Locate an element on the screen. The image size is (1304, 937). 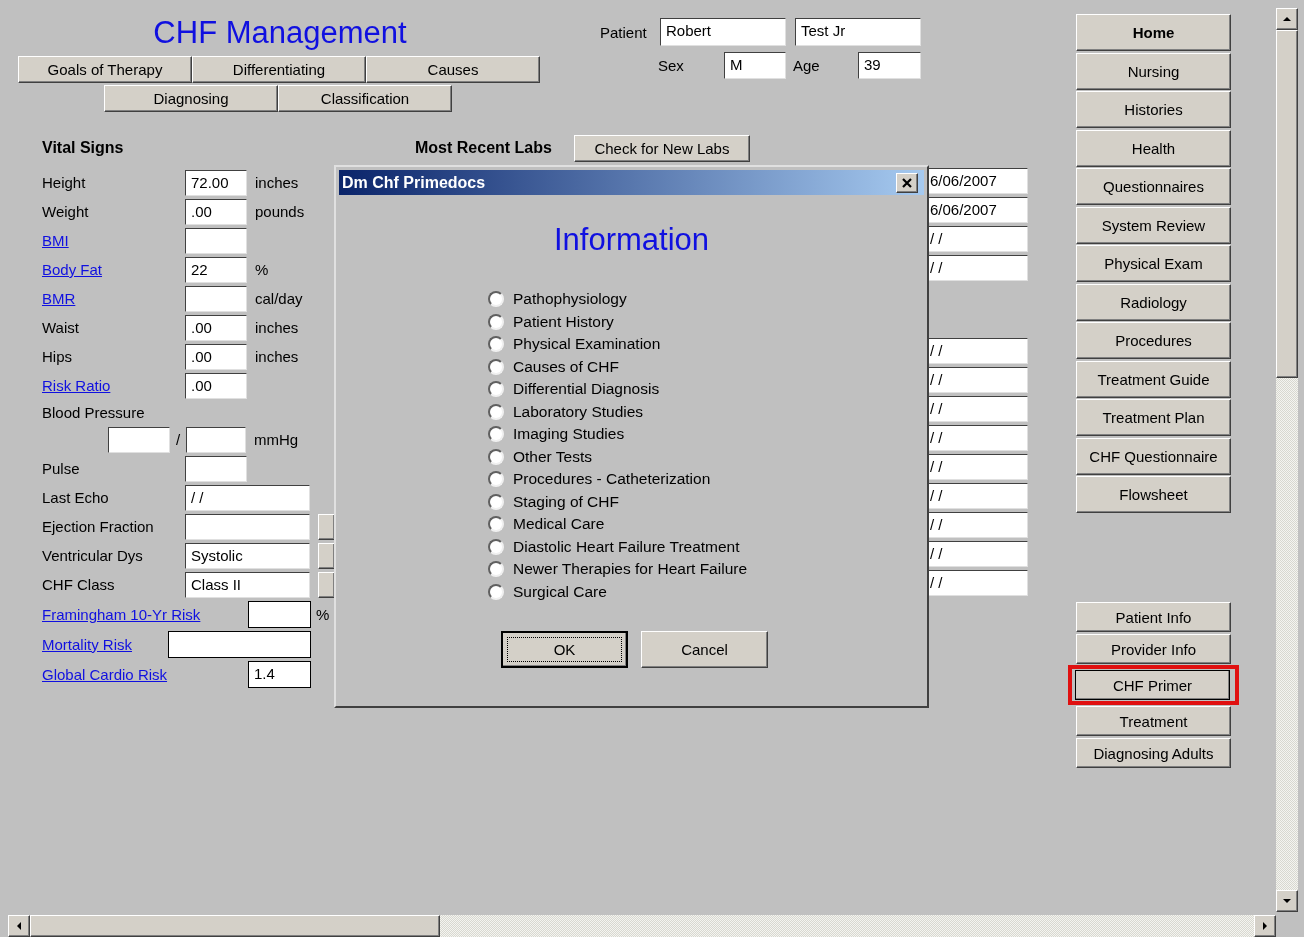
option-label: Other Tests is located at coordinates (552, 456).